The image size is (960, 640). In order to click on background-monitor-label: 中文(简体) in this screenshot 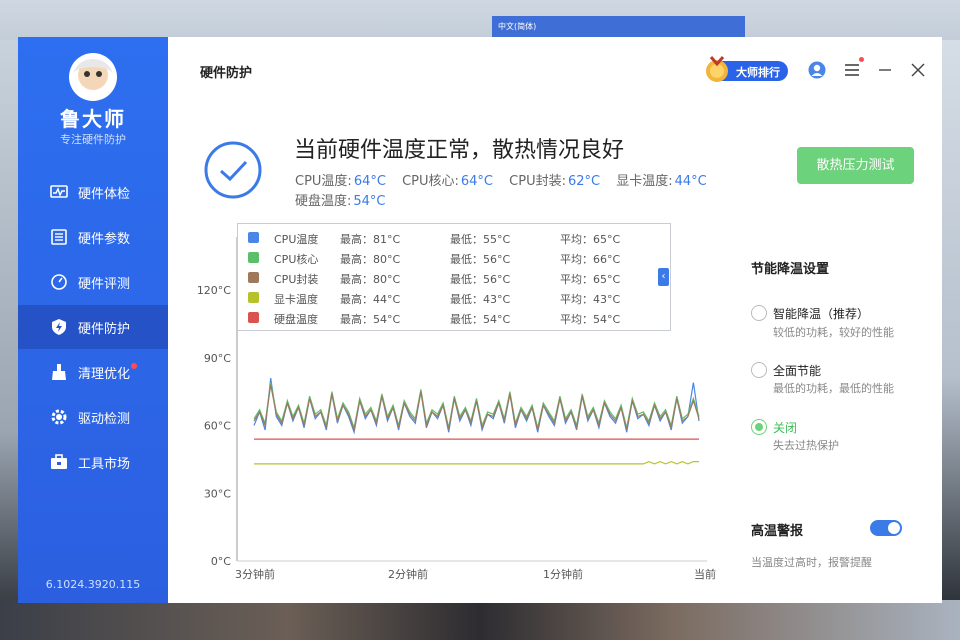, I will do `click(517, 26)`.